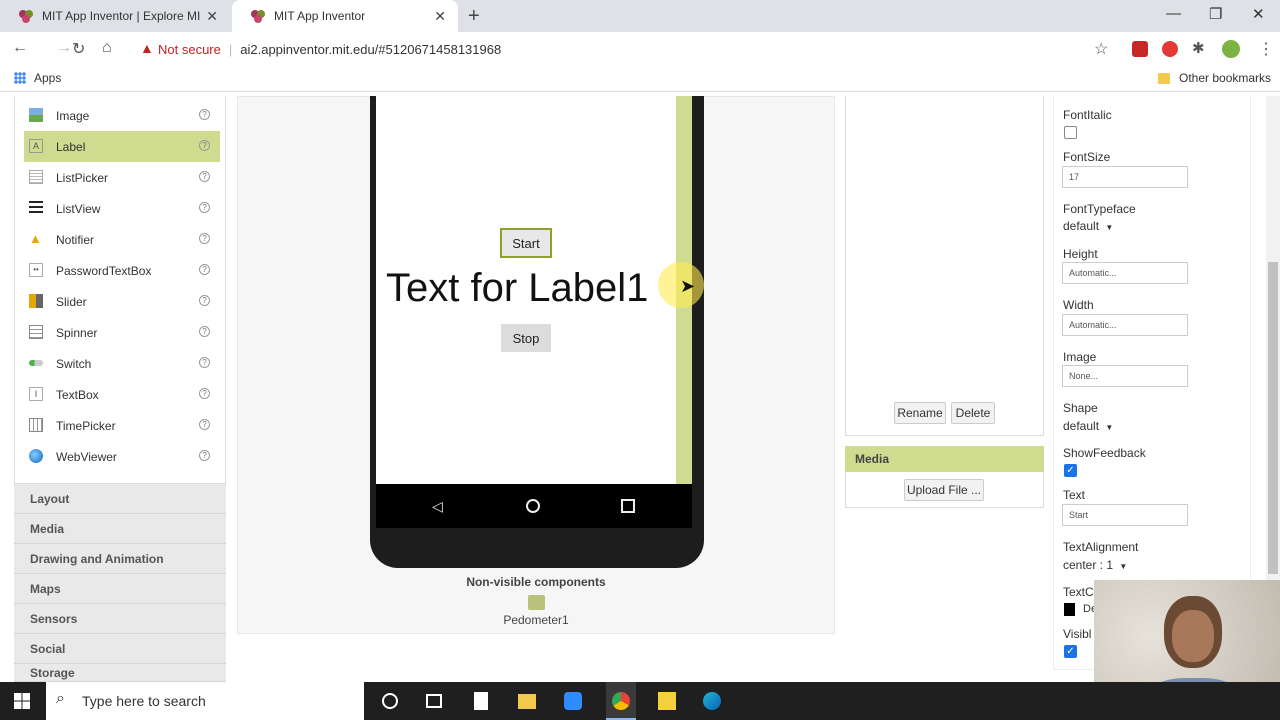 Image resolution: width=1280 pixels, height=720 pixels. I want to click on category-maps: Maps, so click(120, 589).